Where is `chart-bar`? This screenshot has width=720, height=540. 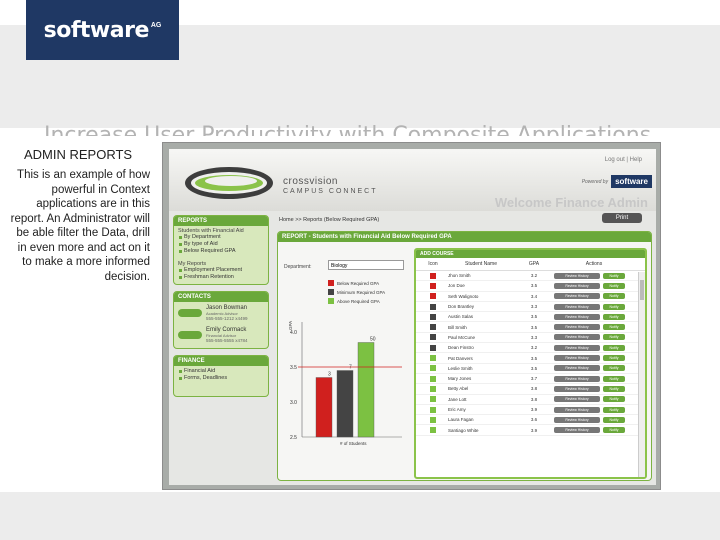
chart-bar is located at coordinates (345, 404).